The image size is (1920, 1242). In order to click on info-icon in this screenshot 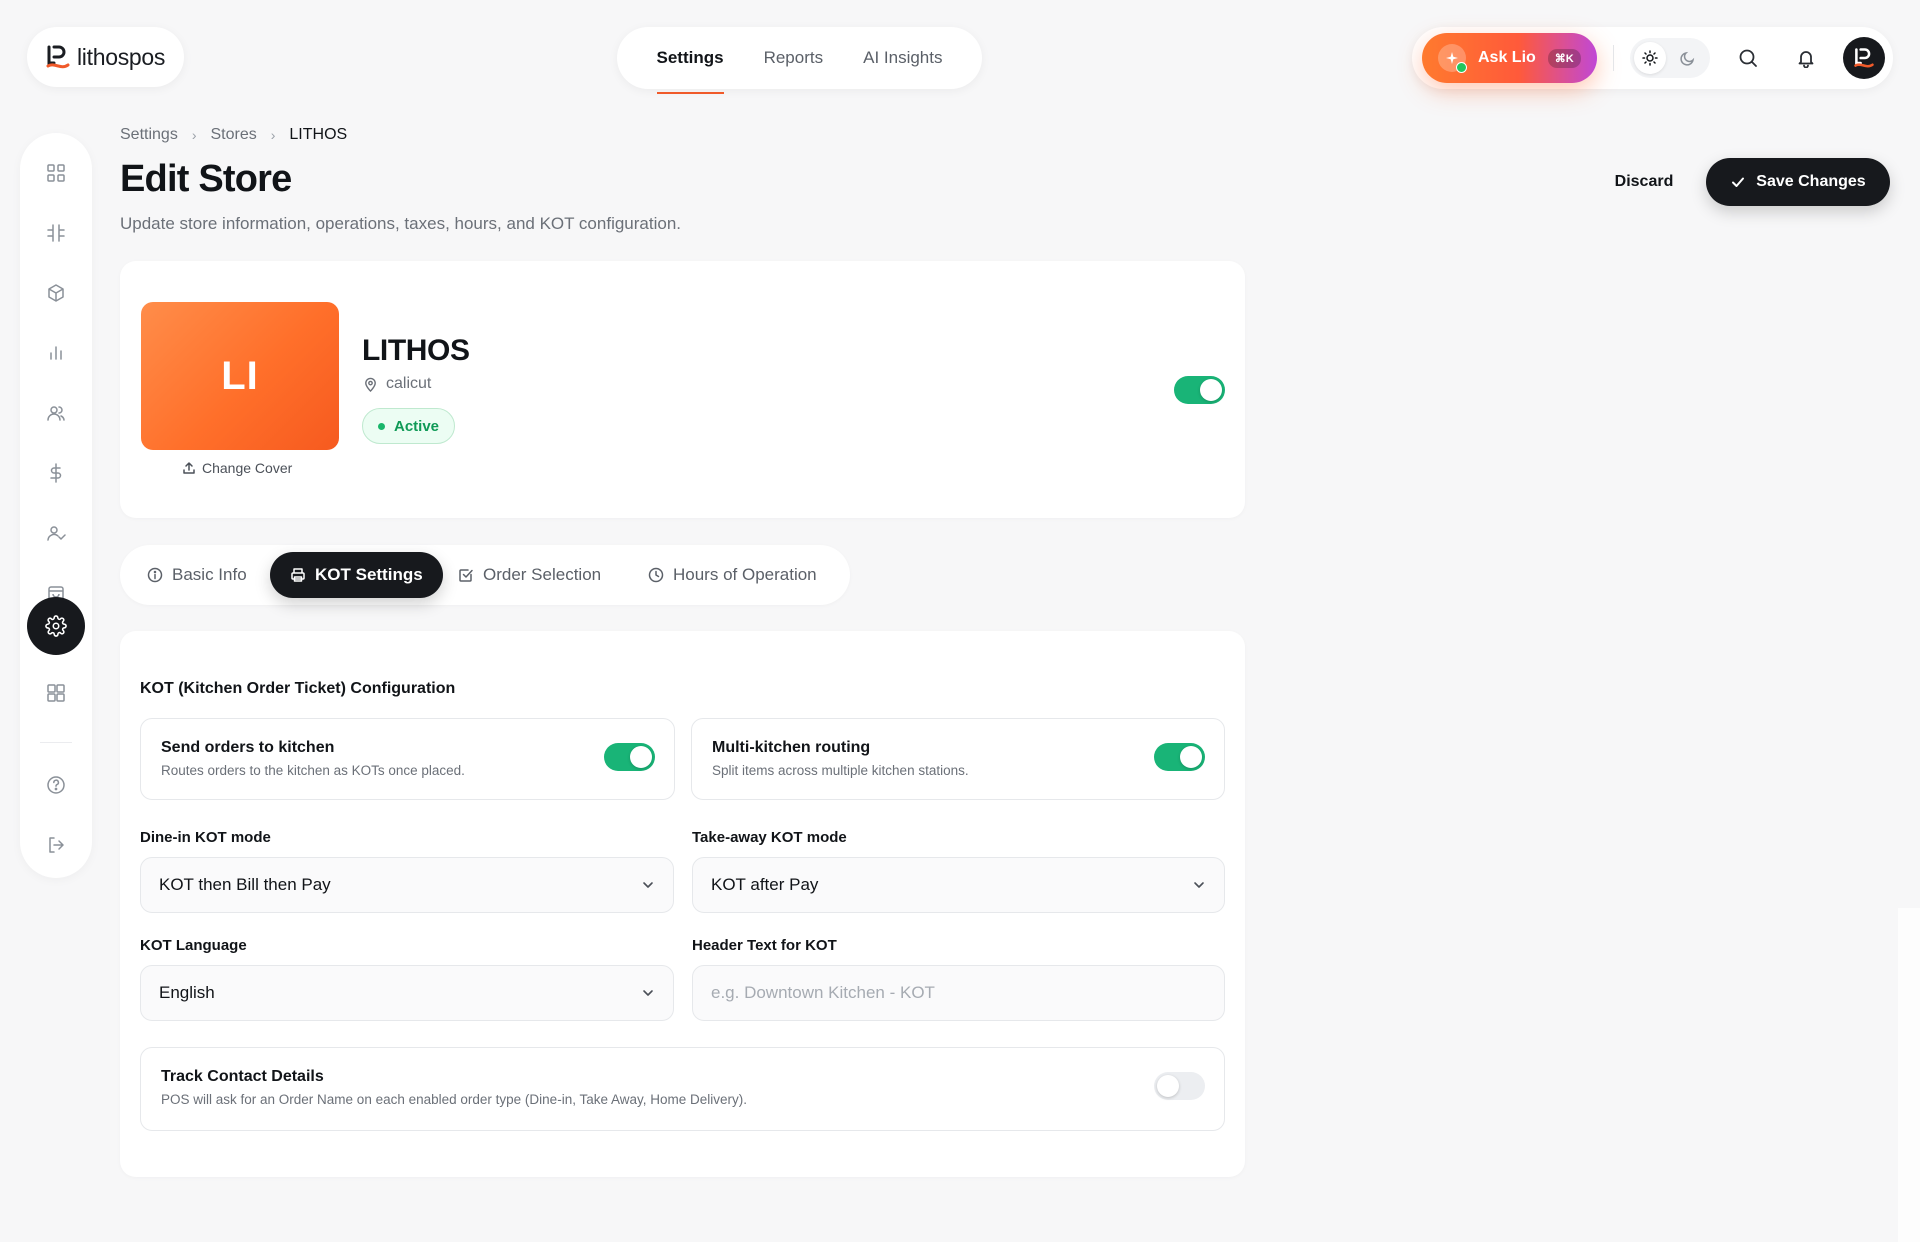, I will do `click(155, 575)`.